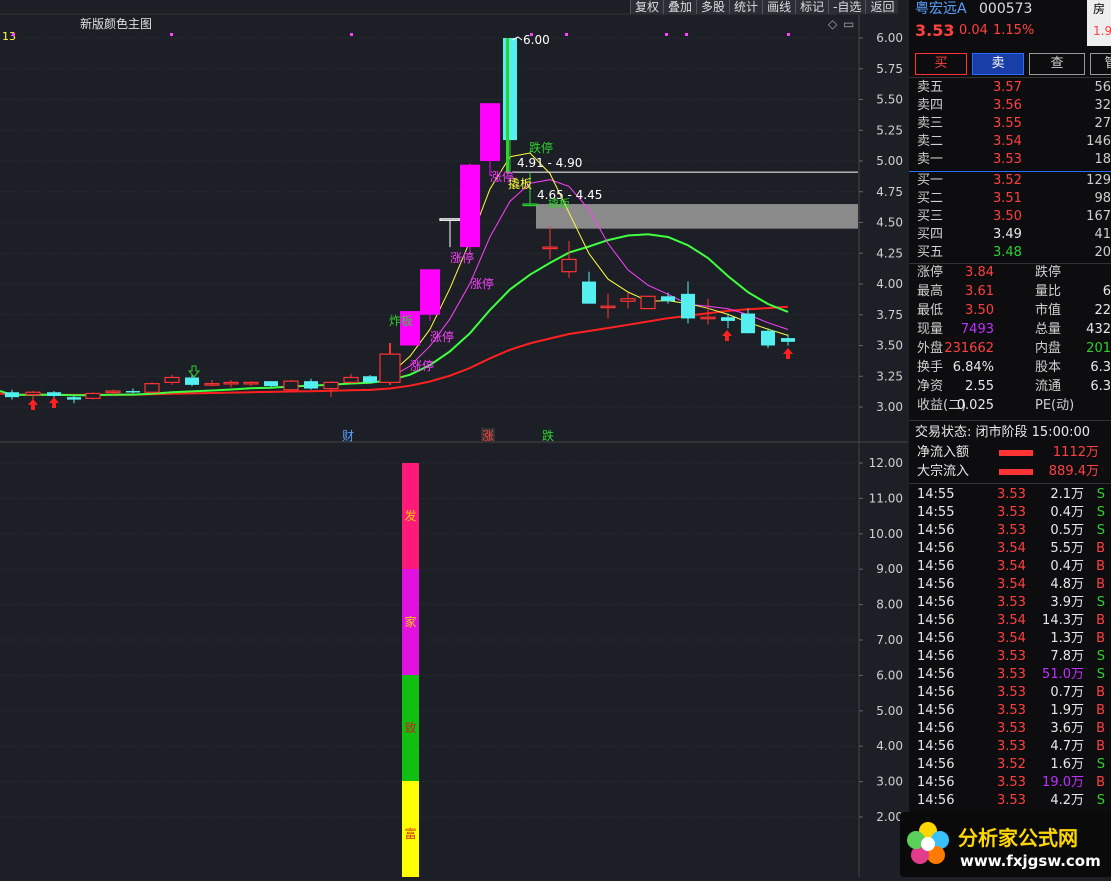 The height and width of the screenshot is (881, 1111). What do you see at coordinates (812, 7) in the screenshot?
I see `toolbar-mark-button: 标记` at bounding box center [812, 7].